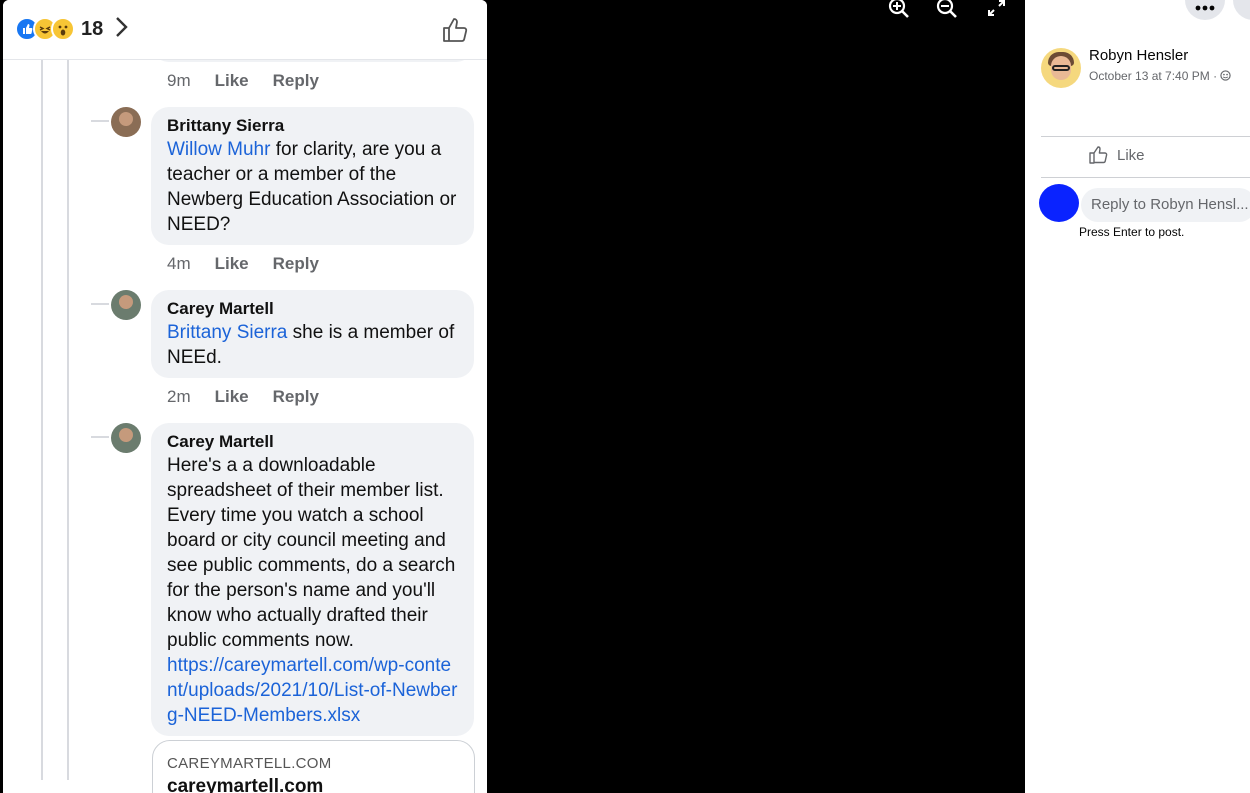 Image resolution: width=1250 pixels, height=793 pixels. Describe the element at coordinates (179, 396) in the screenshot. I see `comment-time: 2m` at that location.